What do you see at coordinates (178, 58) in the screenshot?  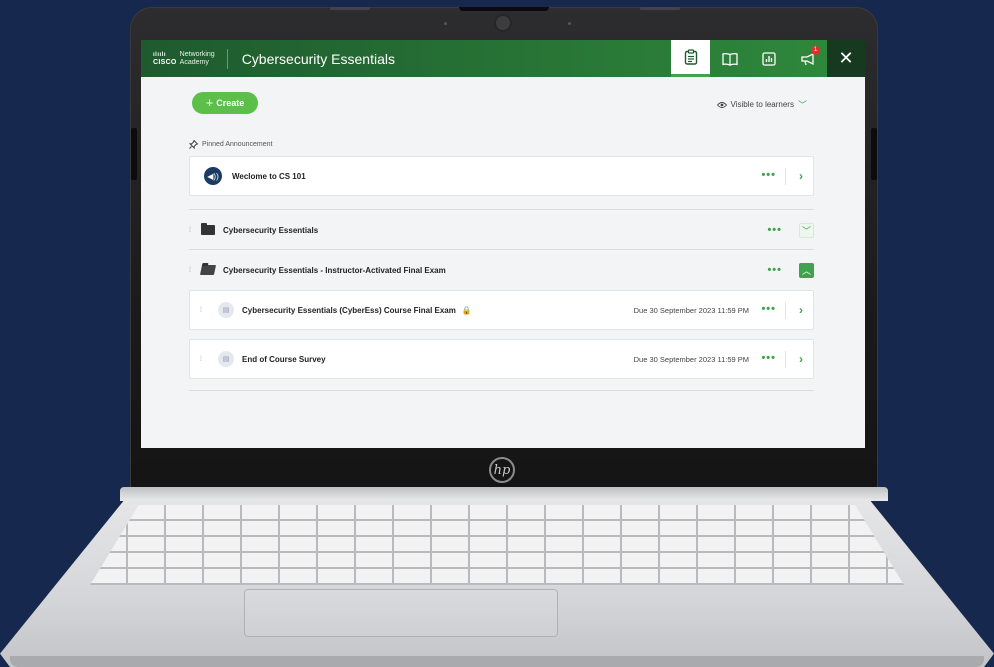 I see `cisco-networking-academy-logo: ılıılı CISCO Networking Academy` at bounding box center [178, 58].